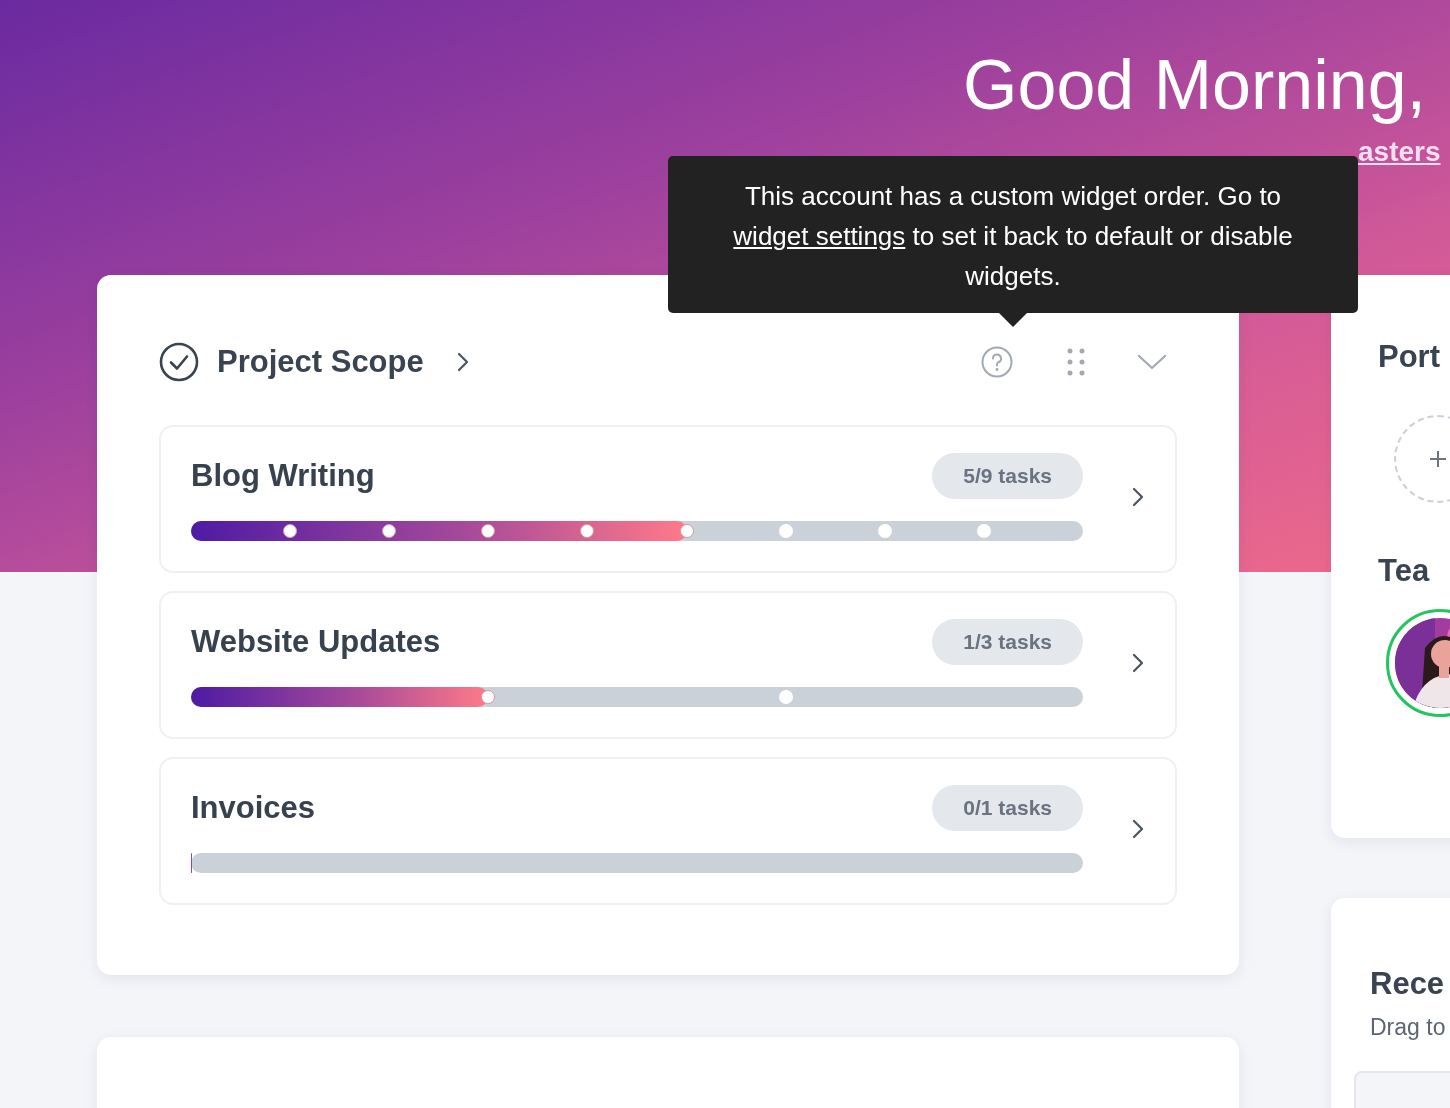 The width and height of the screenshot is (1450, 1108). What do you see at coordinates (462, 362) in the screenshot?
I see `chevron-right-icon` at bounding box center [462, 362].